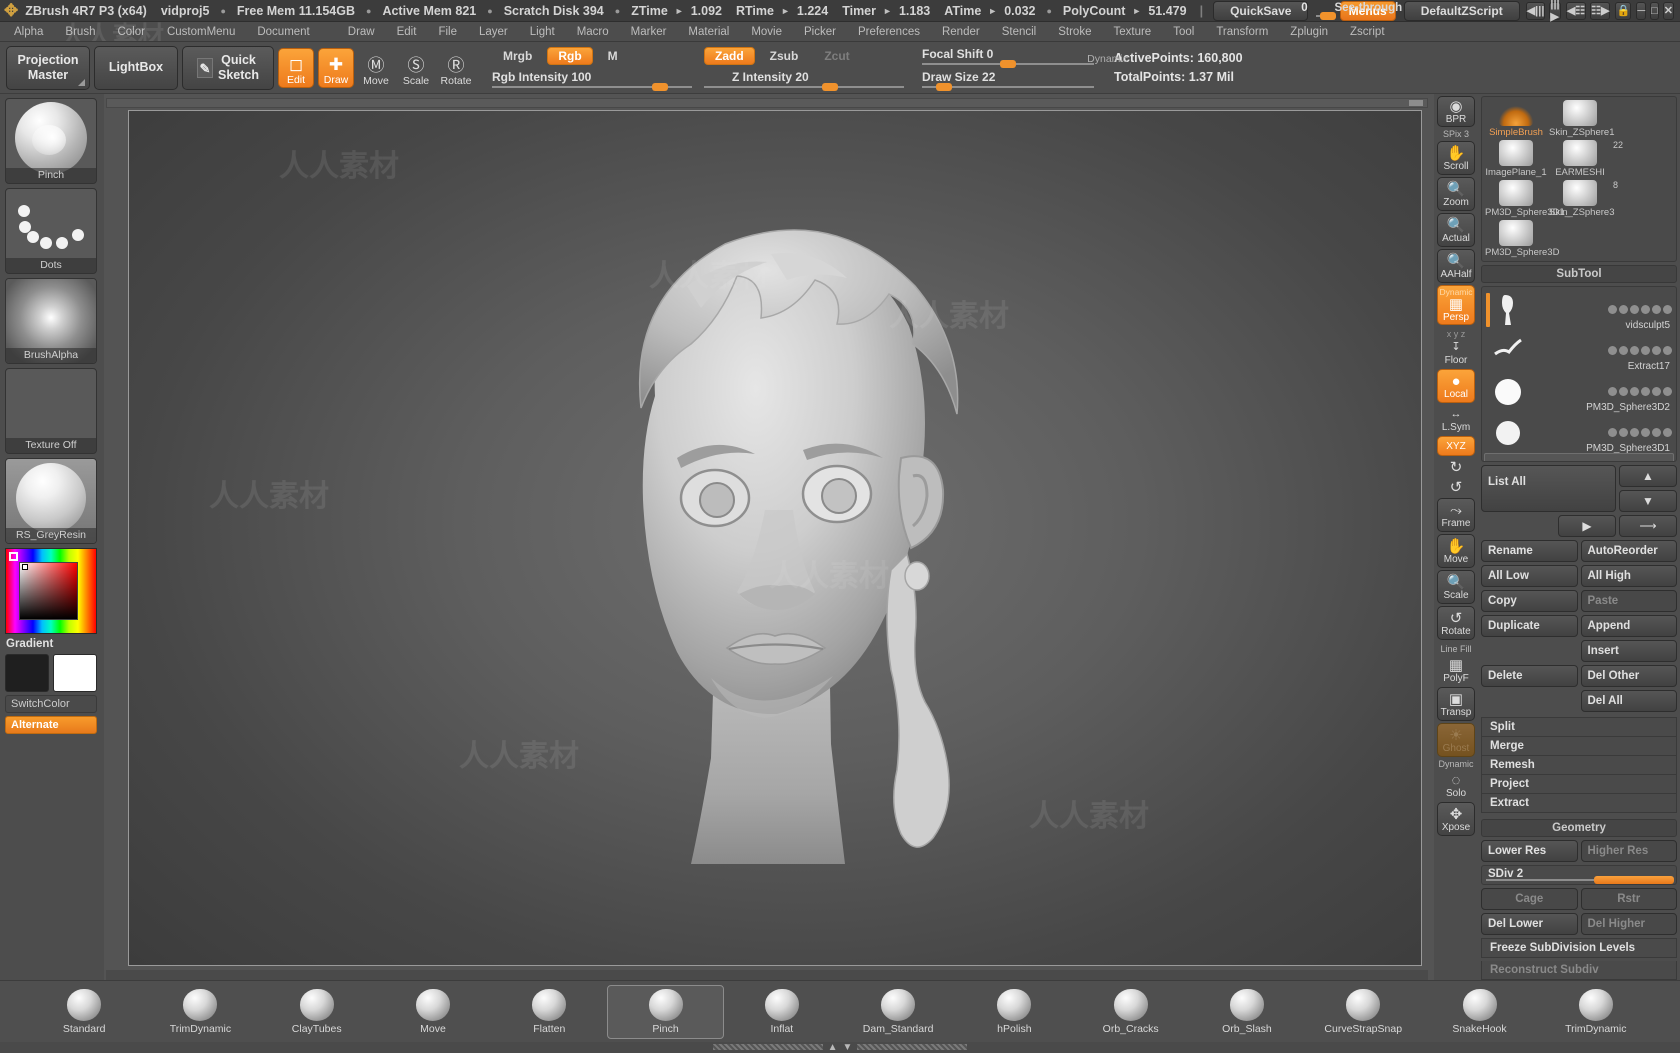 The width and height of the screenshot is (1680, 1053). I want to click on scroll-left-texture, so click(767, 1047).